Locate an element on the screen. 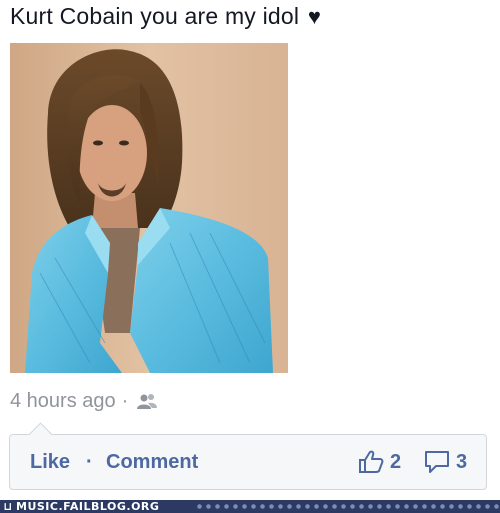  like-button: Like is located at coordinates (50, 462).